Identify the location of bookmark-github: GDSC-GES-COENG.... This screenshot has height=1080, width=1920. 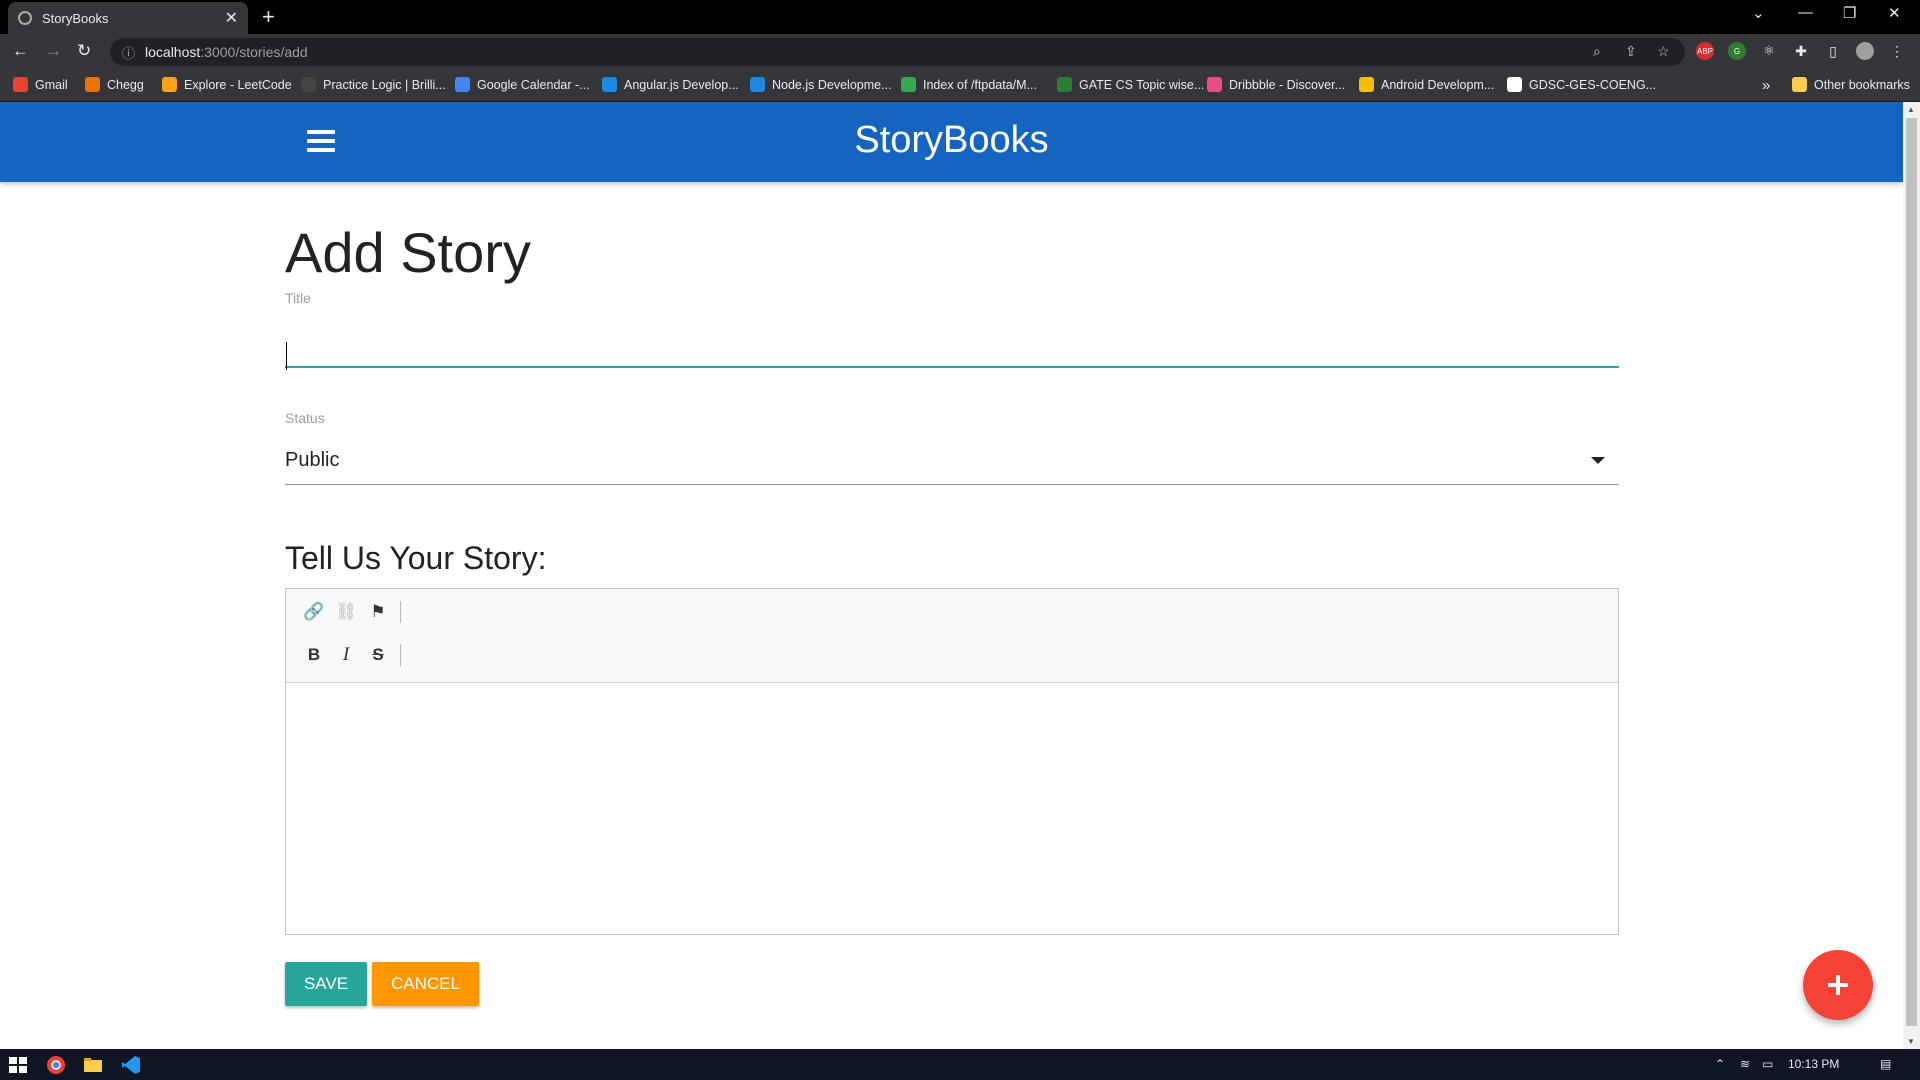
(1581, 84).